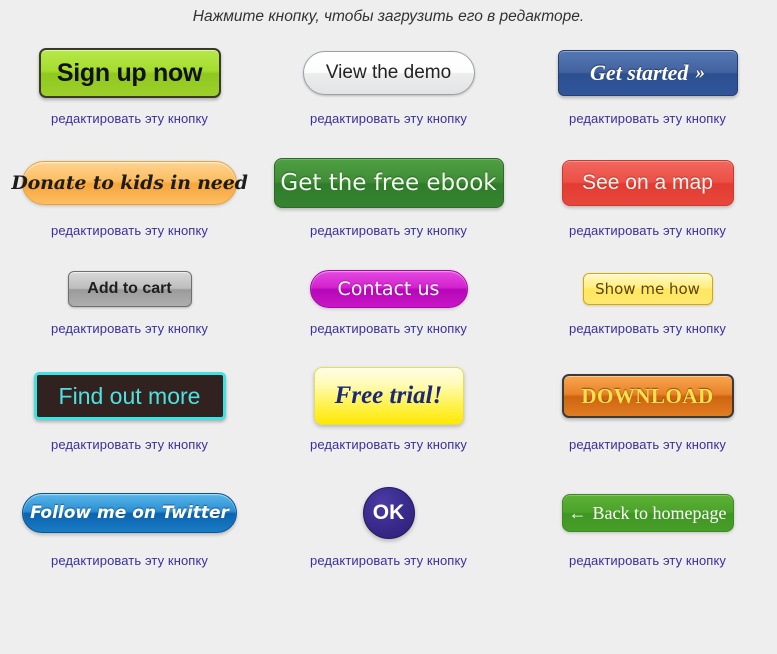 This screenshot has width=777, height=654. I want to click on edit-button-link-free-trial: редактировать эту кнопку, so click(388, 444).